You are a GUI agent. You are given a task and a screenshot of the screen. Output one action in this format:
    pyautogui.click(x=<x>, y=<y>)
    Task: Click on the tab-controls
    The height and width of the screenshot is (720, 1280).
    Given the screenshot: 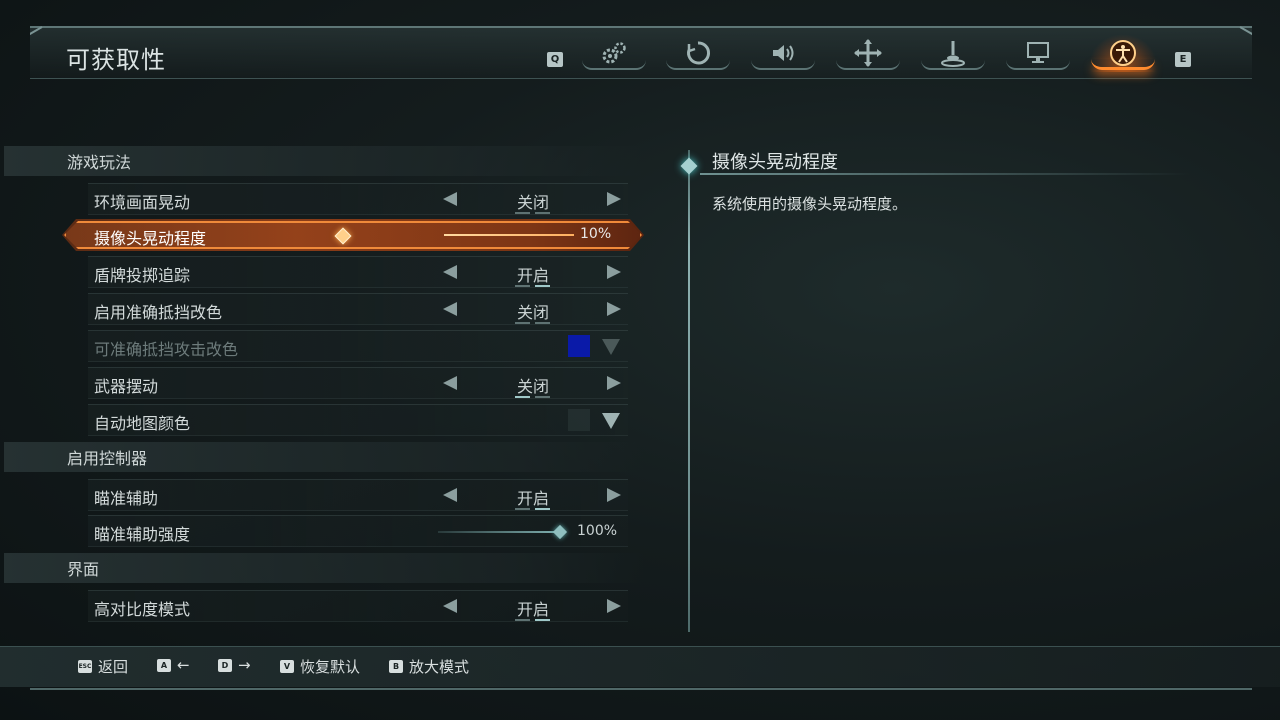 What is the action you would take?
    pyautogui.click(x=698, y=53)
    